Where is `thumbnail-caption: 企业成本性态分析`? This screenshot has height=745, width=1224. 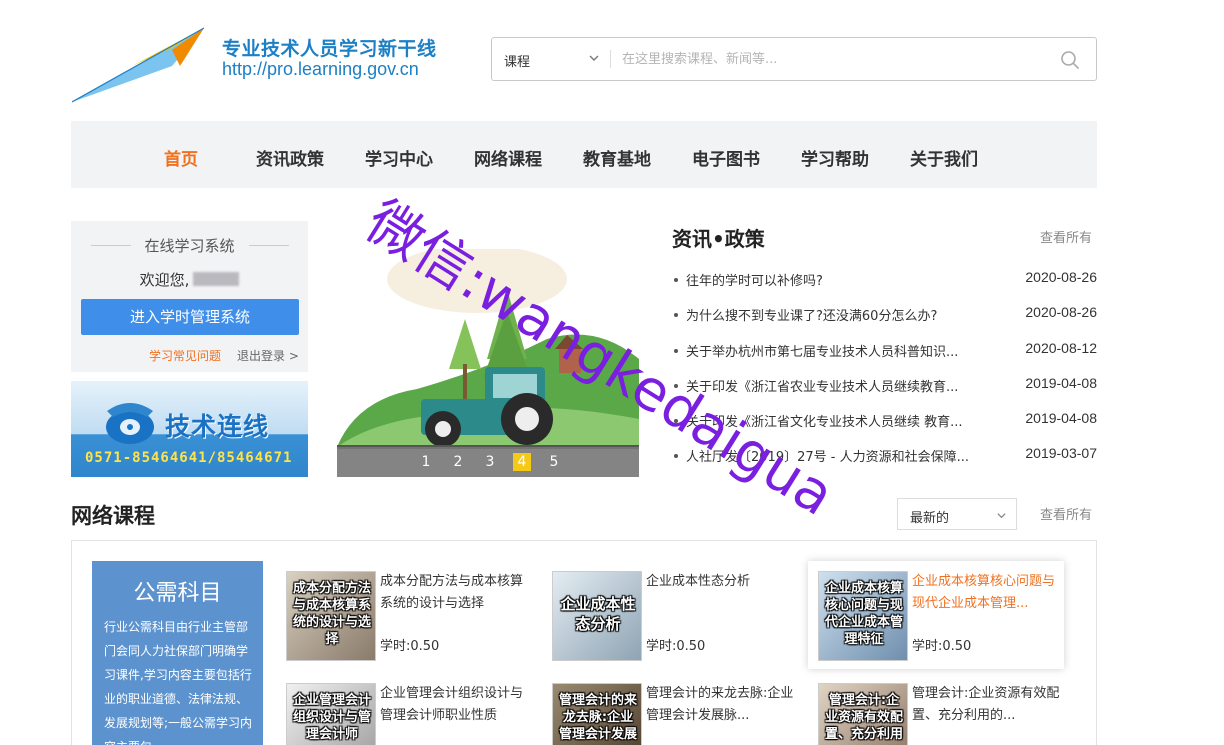
thumbnail-caption: 企业成本性态分析 is located at coordinates (598, 614).